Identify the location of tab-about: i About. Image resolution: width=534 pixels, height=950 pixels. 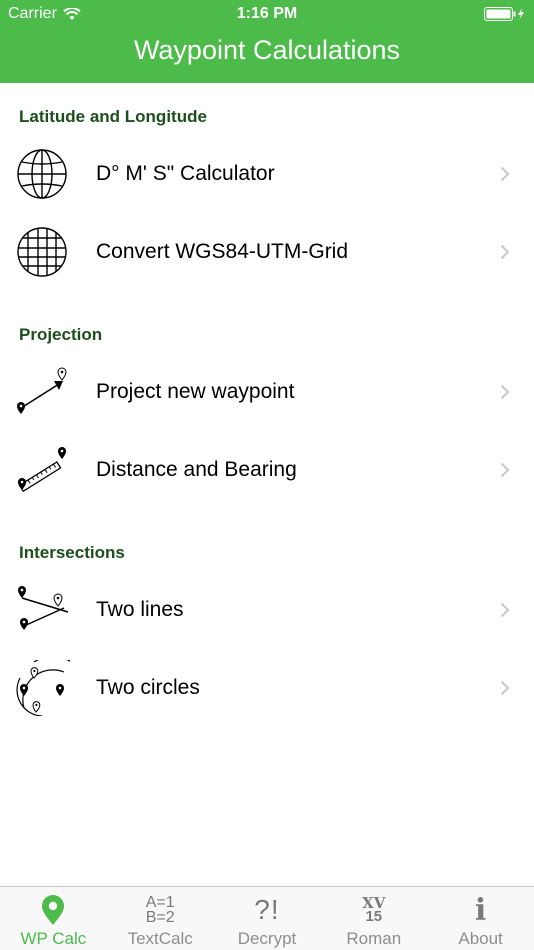
(480, 918).